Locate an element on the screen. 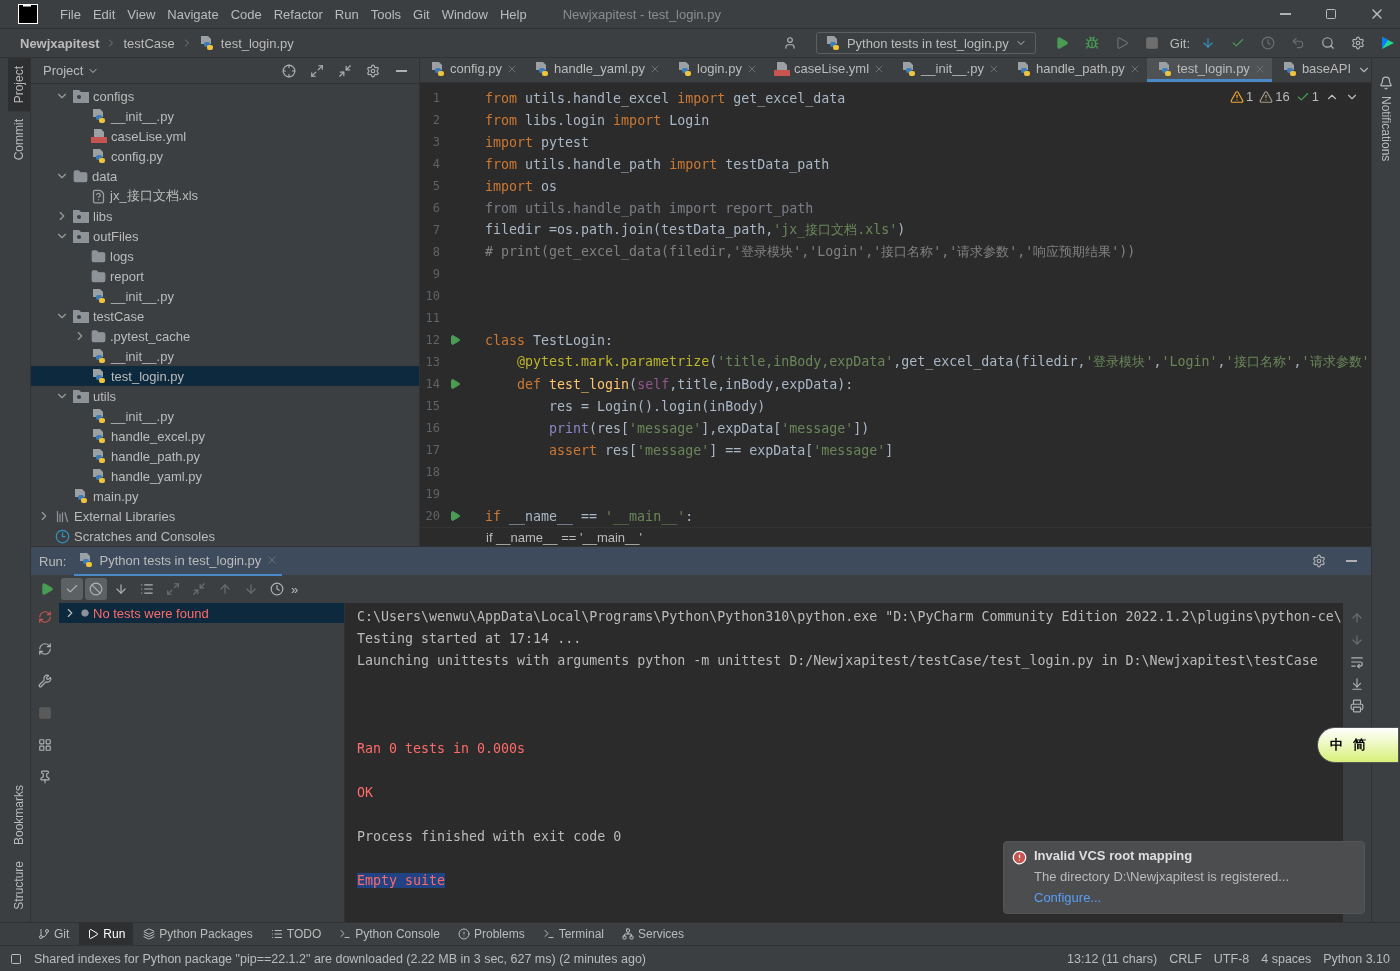  soft-wrap-icon is located at coordinates (1357, 662).